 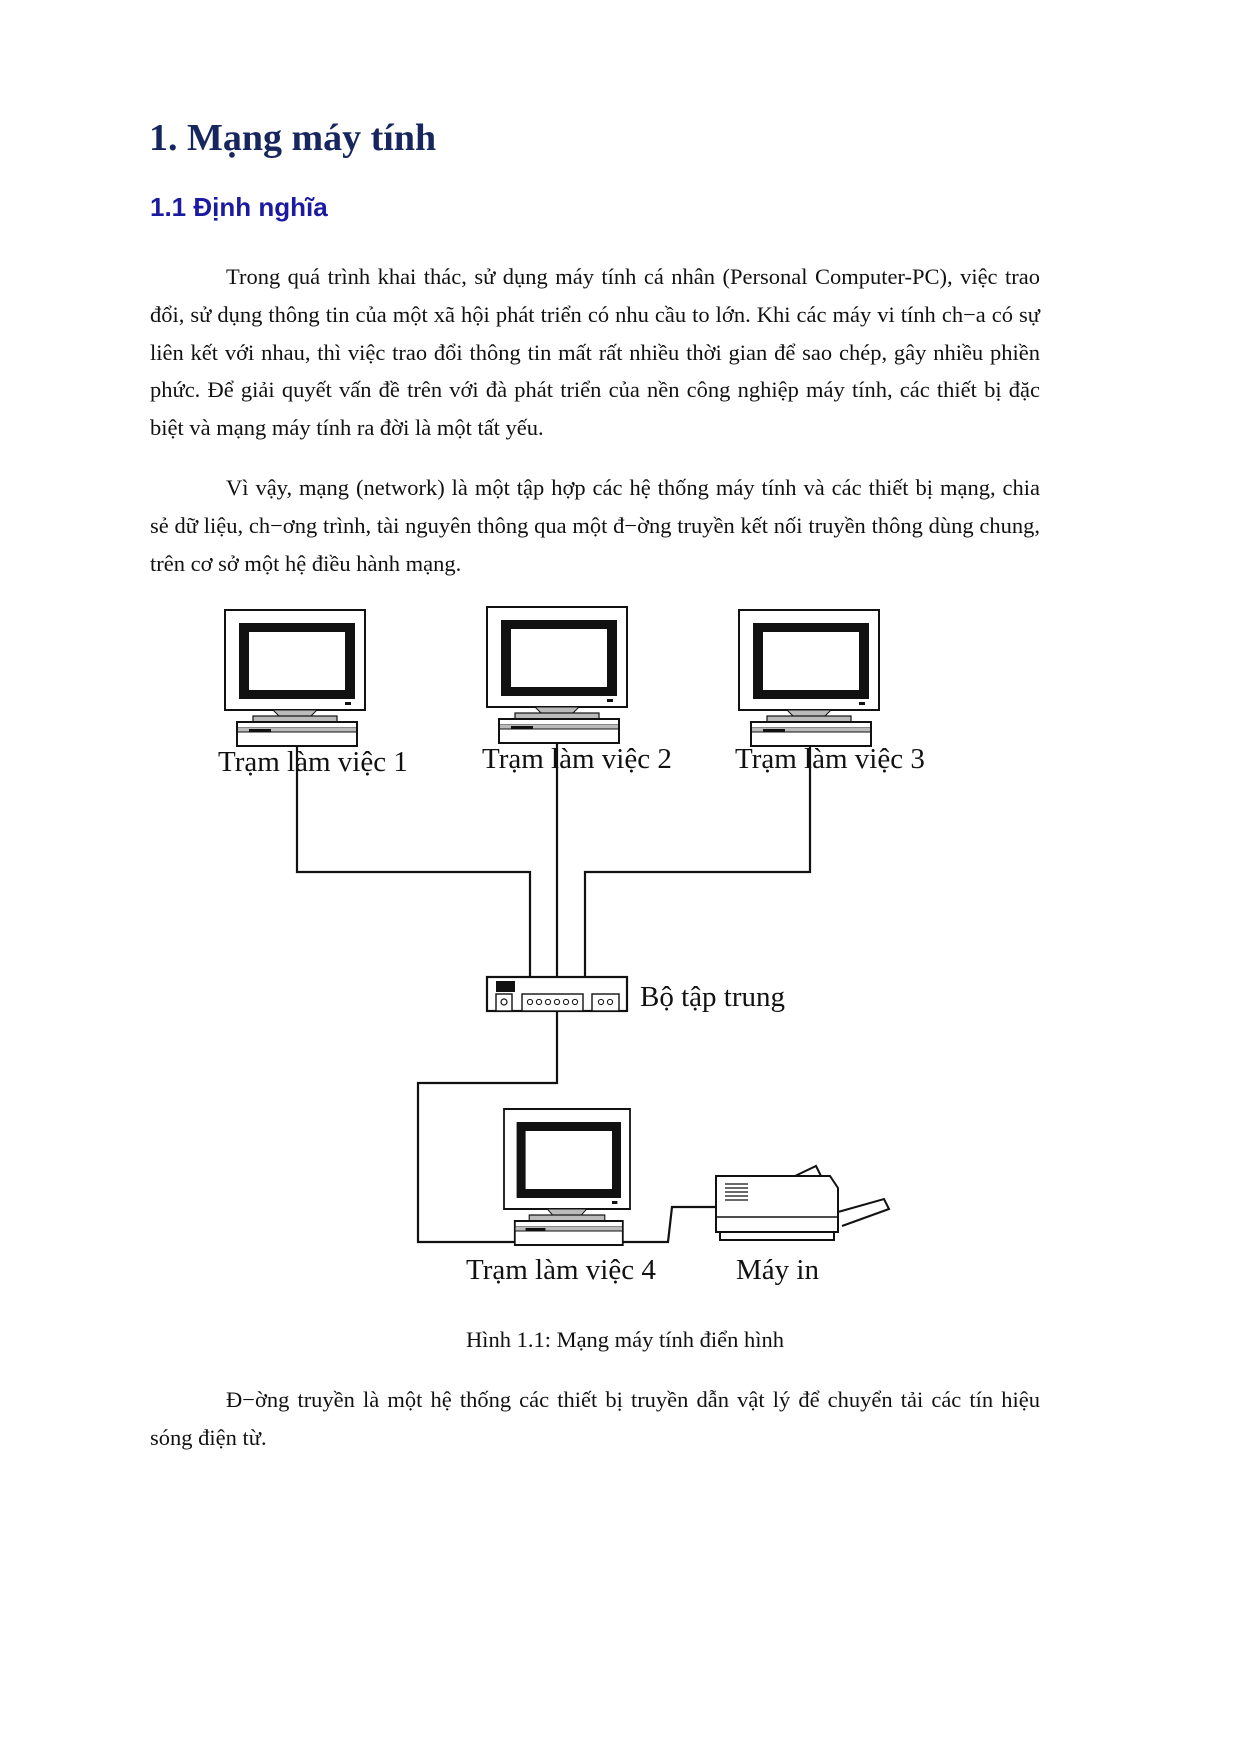 I want to click on cable-ws1-hub, so click(x=413, y=861).